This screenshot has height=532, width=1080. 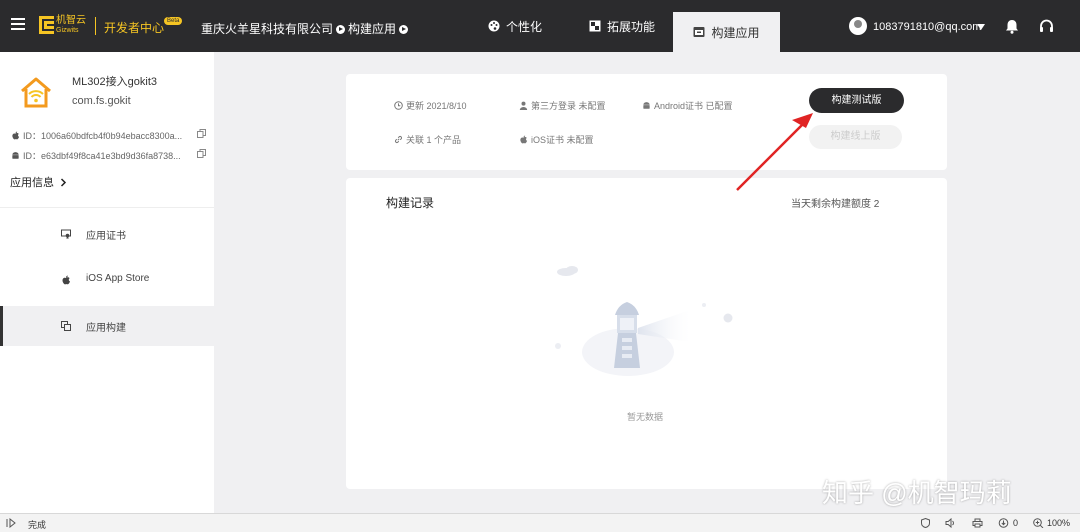 What do you see at coordinates (134, 27) in the screenshot?
I see `developer-center-title: 开发者中心` at bounding box center [134, 27].